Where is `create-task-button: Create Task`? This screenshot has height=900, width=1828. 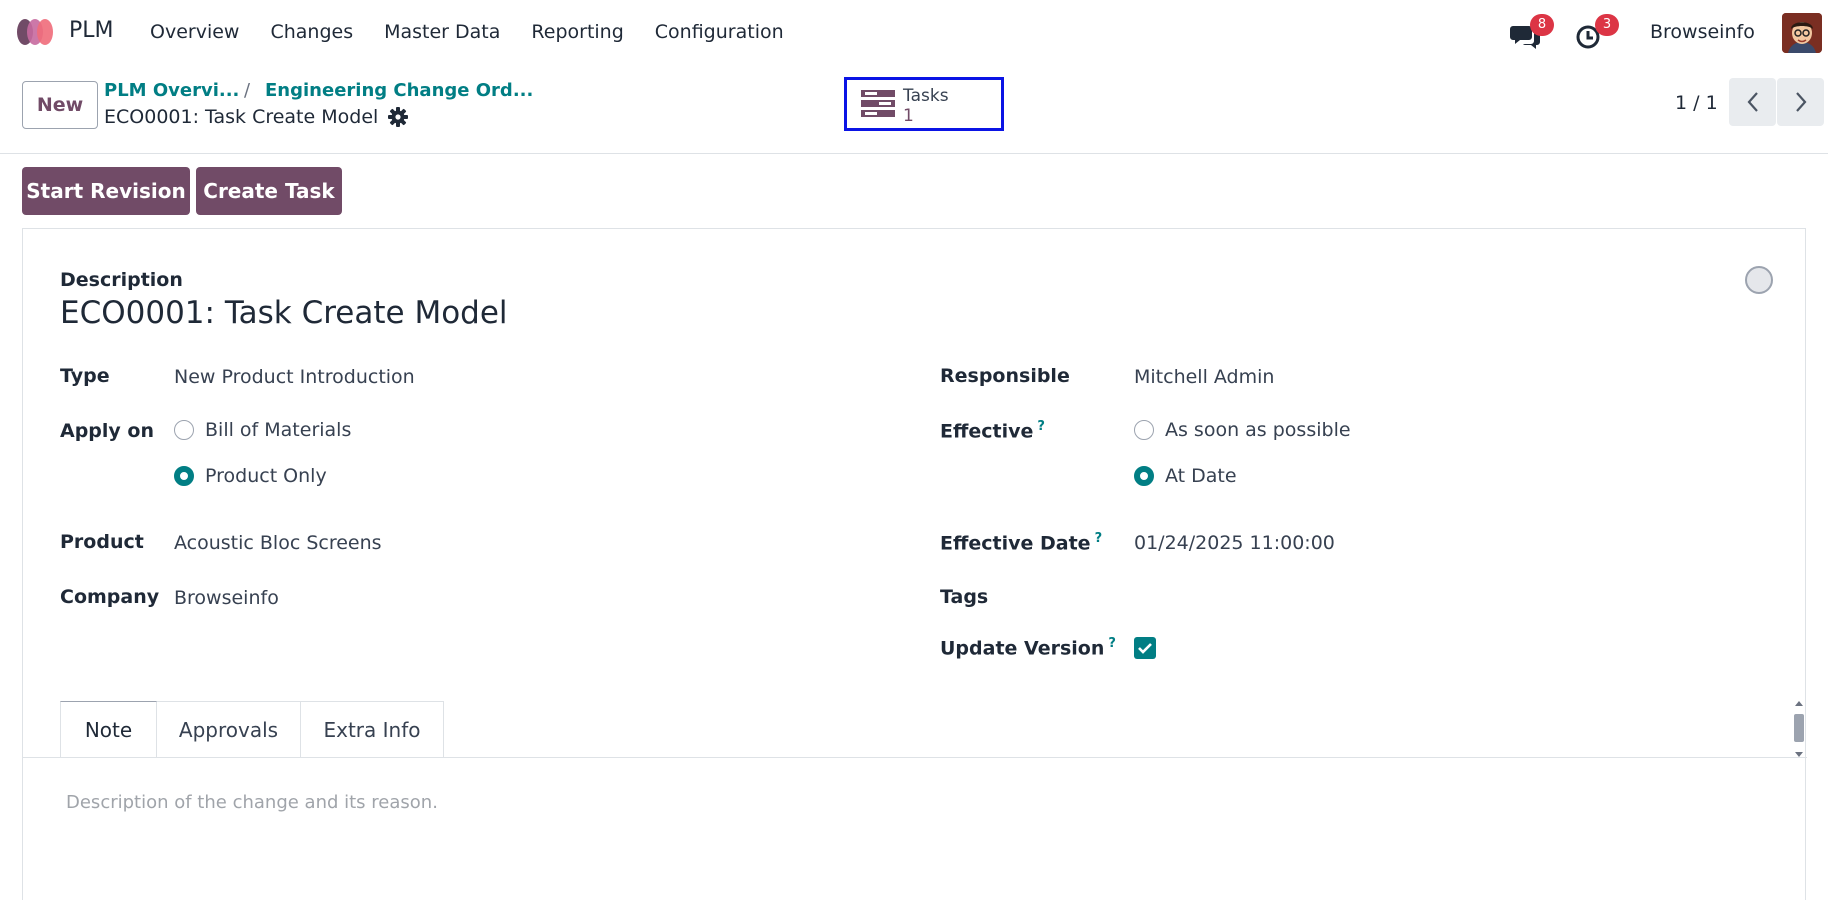 create-task-button: Create Task is located at coordinates (269, 191).